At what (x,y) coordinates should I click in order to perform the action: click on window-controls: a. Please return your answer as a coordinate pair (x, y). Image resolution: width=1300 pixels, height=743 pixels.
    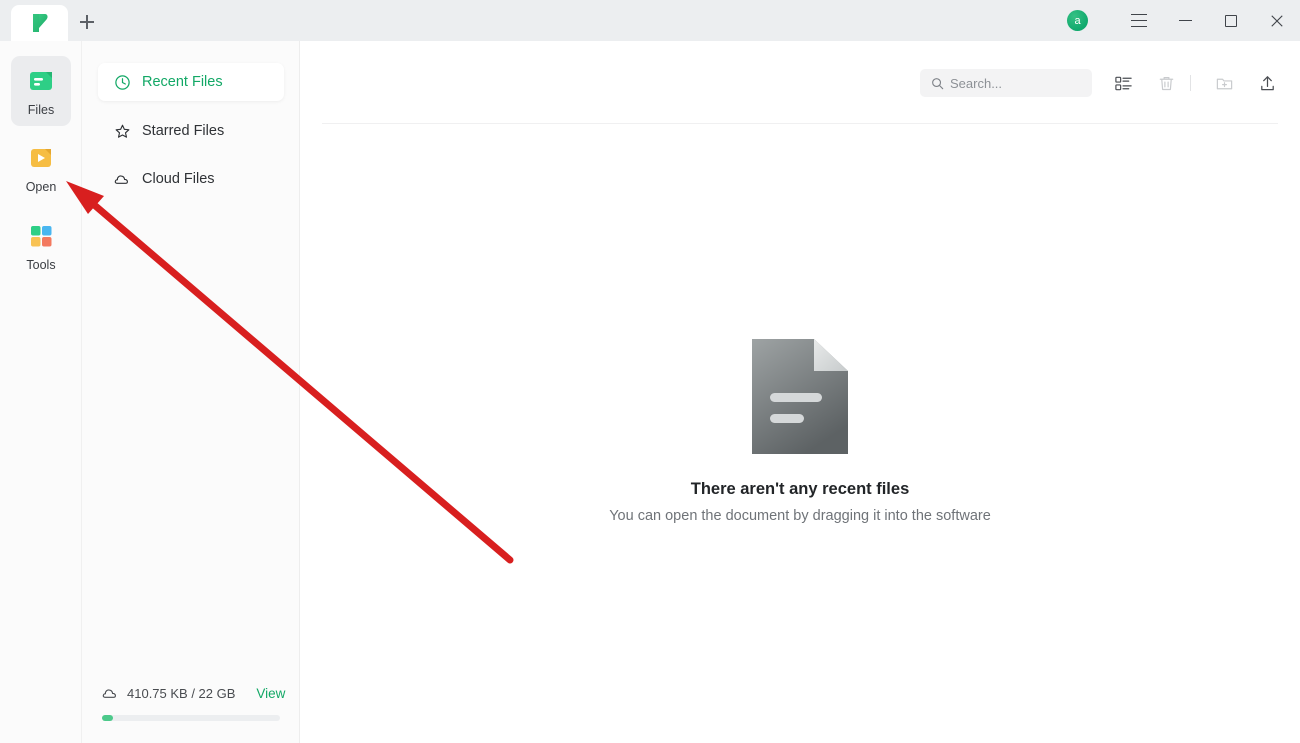
    Looking at the image, I should click on (1183, 20).